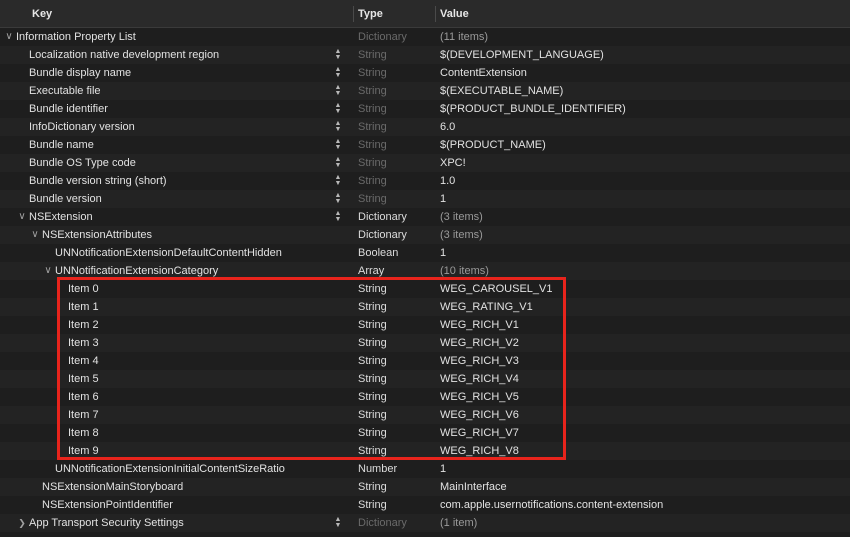 The image size is (850, 537). I want to click on key-column-header: Key, so click(42, 14).